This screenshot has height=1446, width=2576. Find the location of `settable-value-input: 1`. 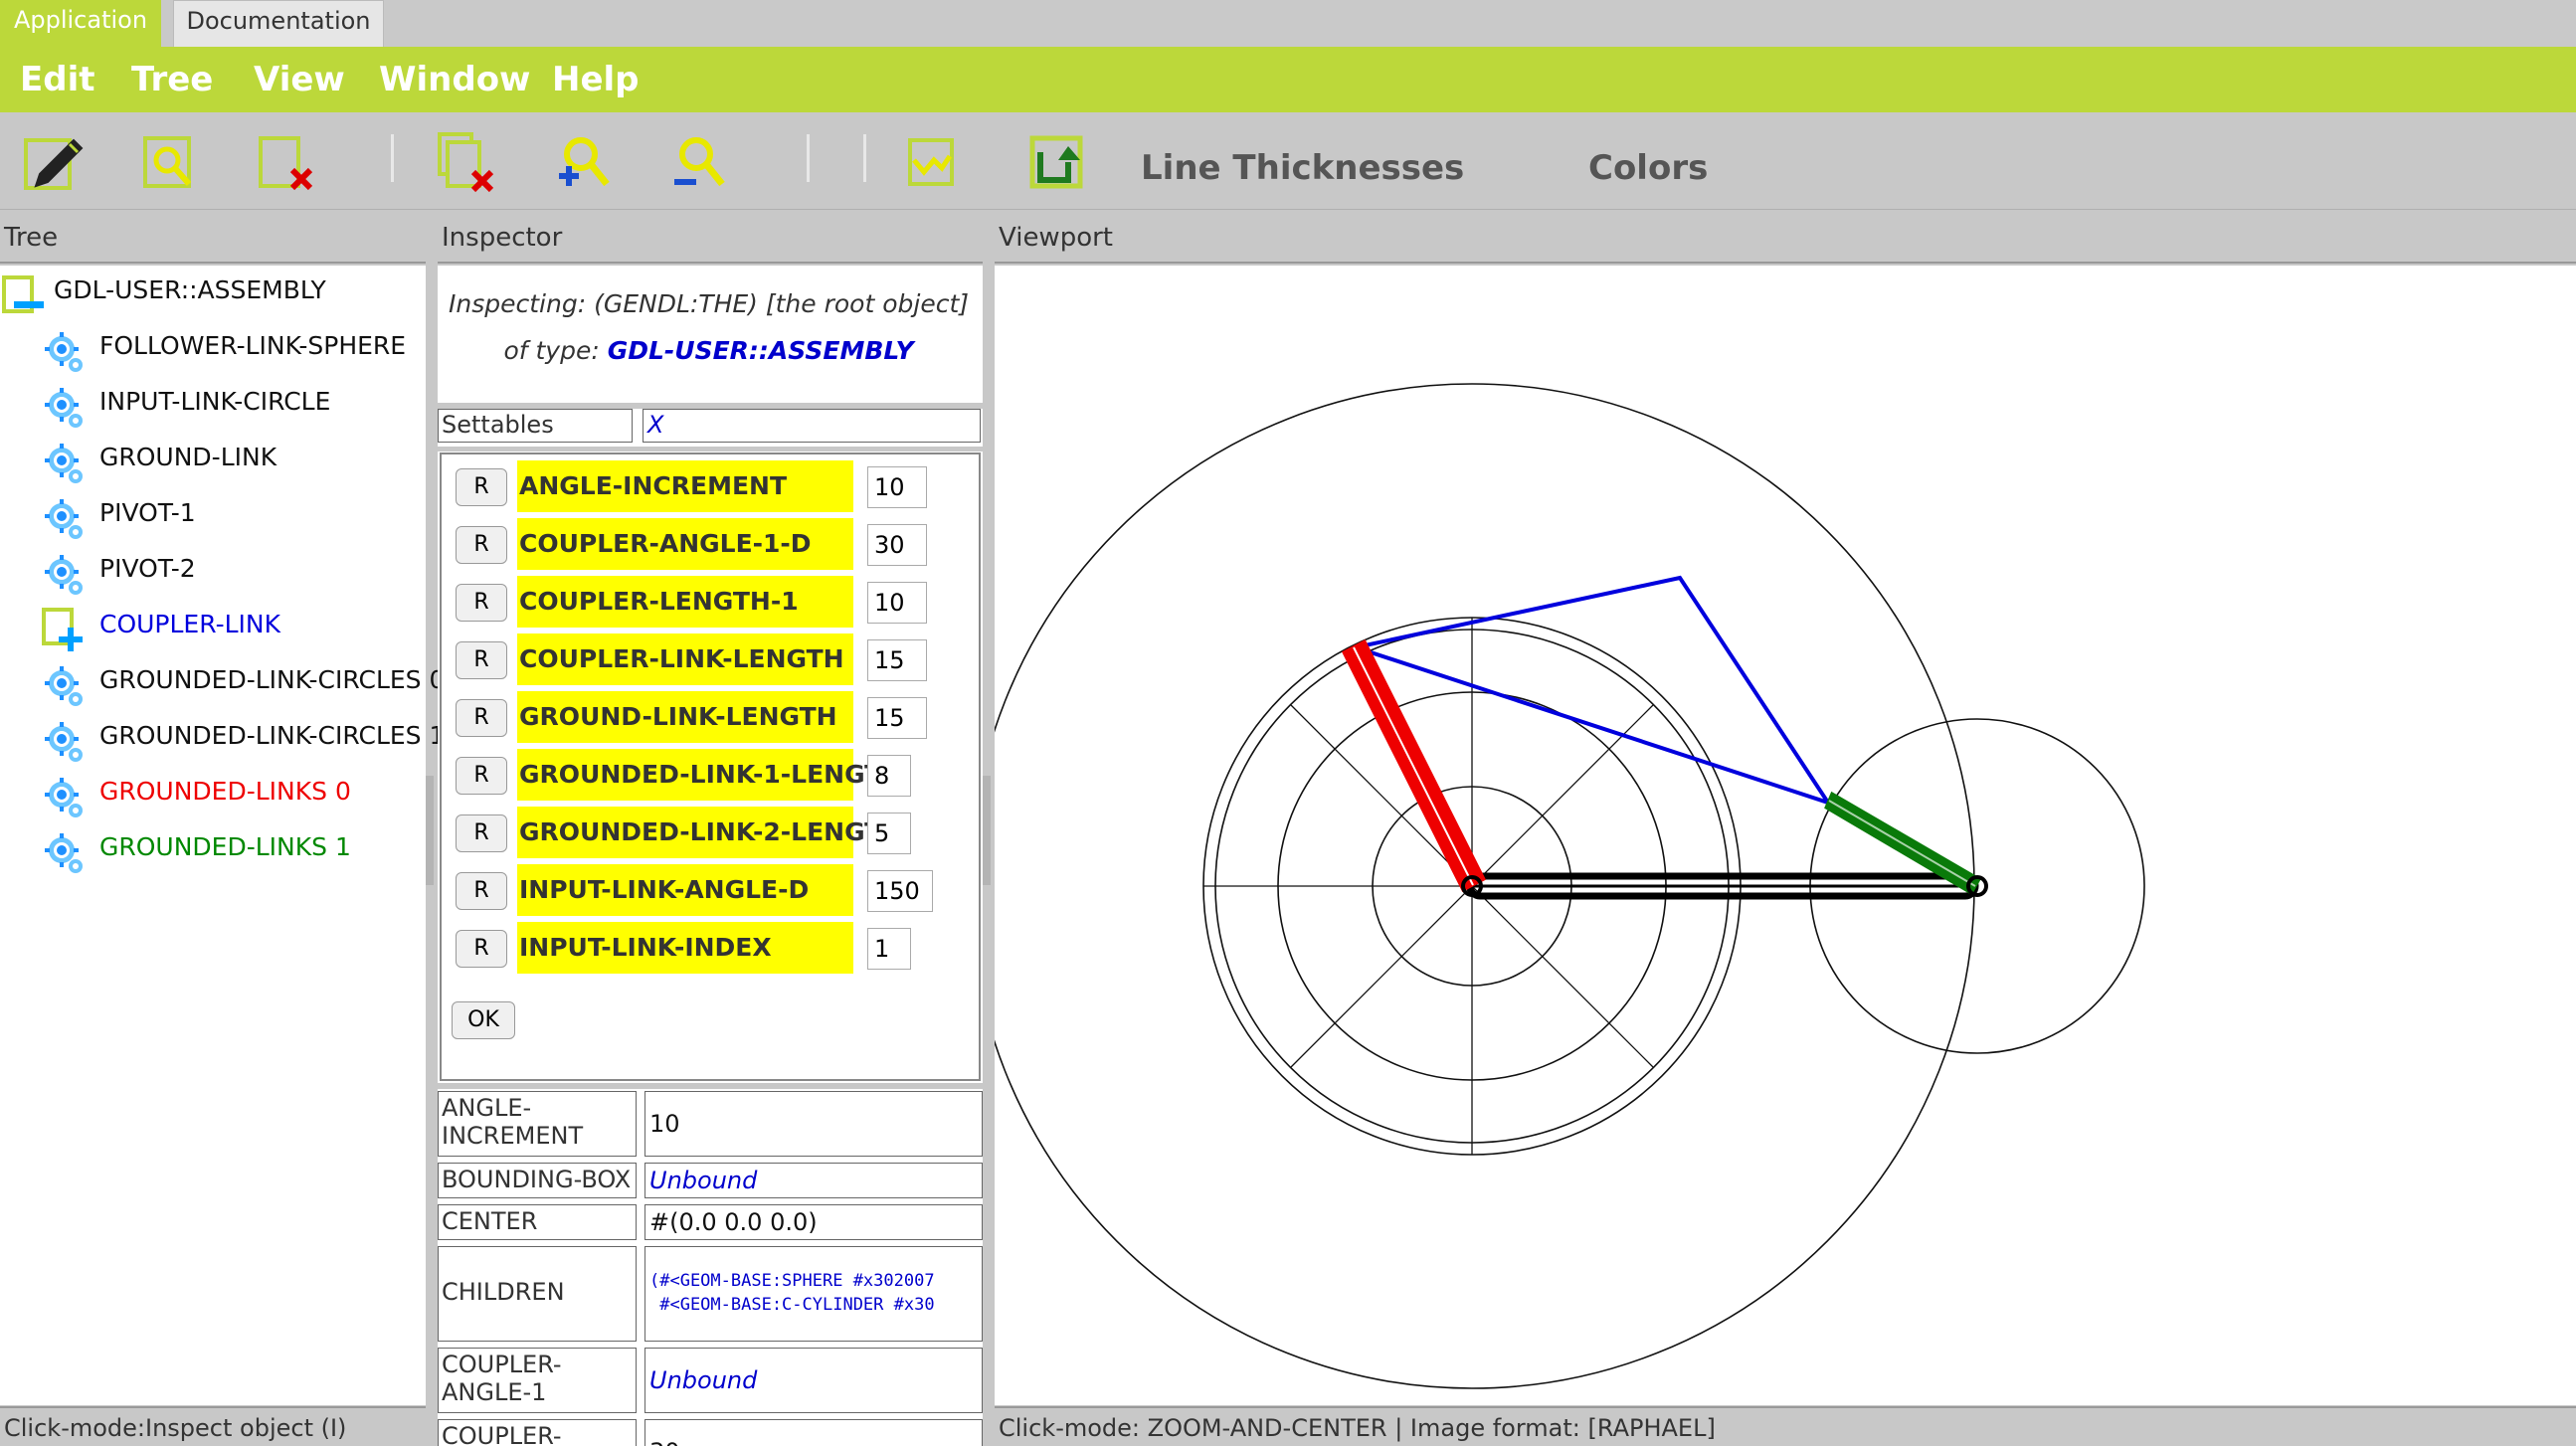

settable-value-input: 1 is located at coordinates (889, 949).